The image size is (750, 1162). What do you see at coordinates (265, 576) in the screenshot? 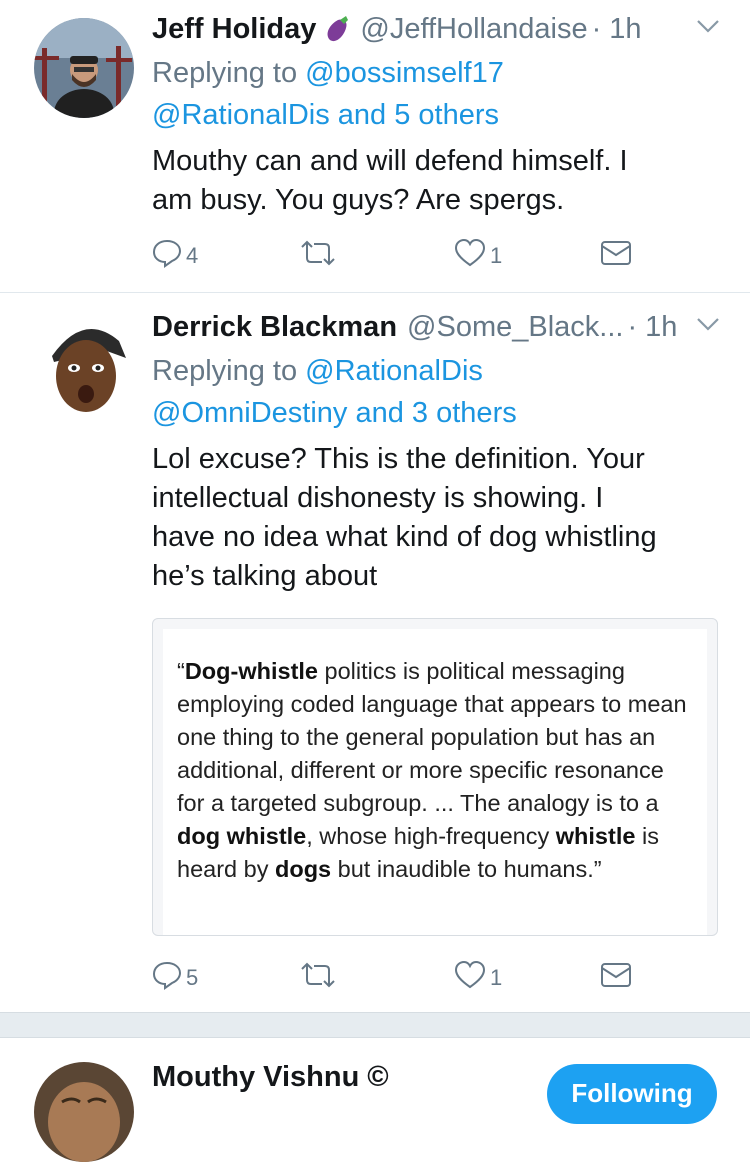
I see `tweet-text-line: he’s talking about` at bounding box center [265, 576].